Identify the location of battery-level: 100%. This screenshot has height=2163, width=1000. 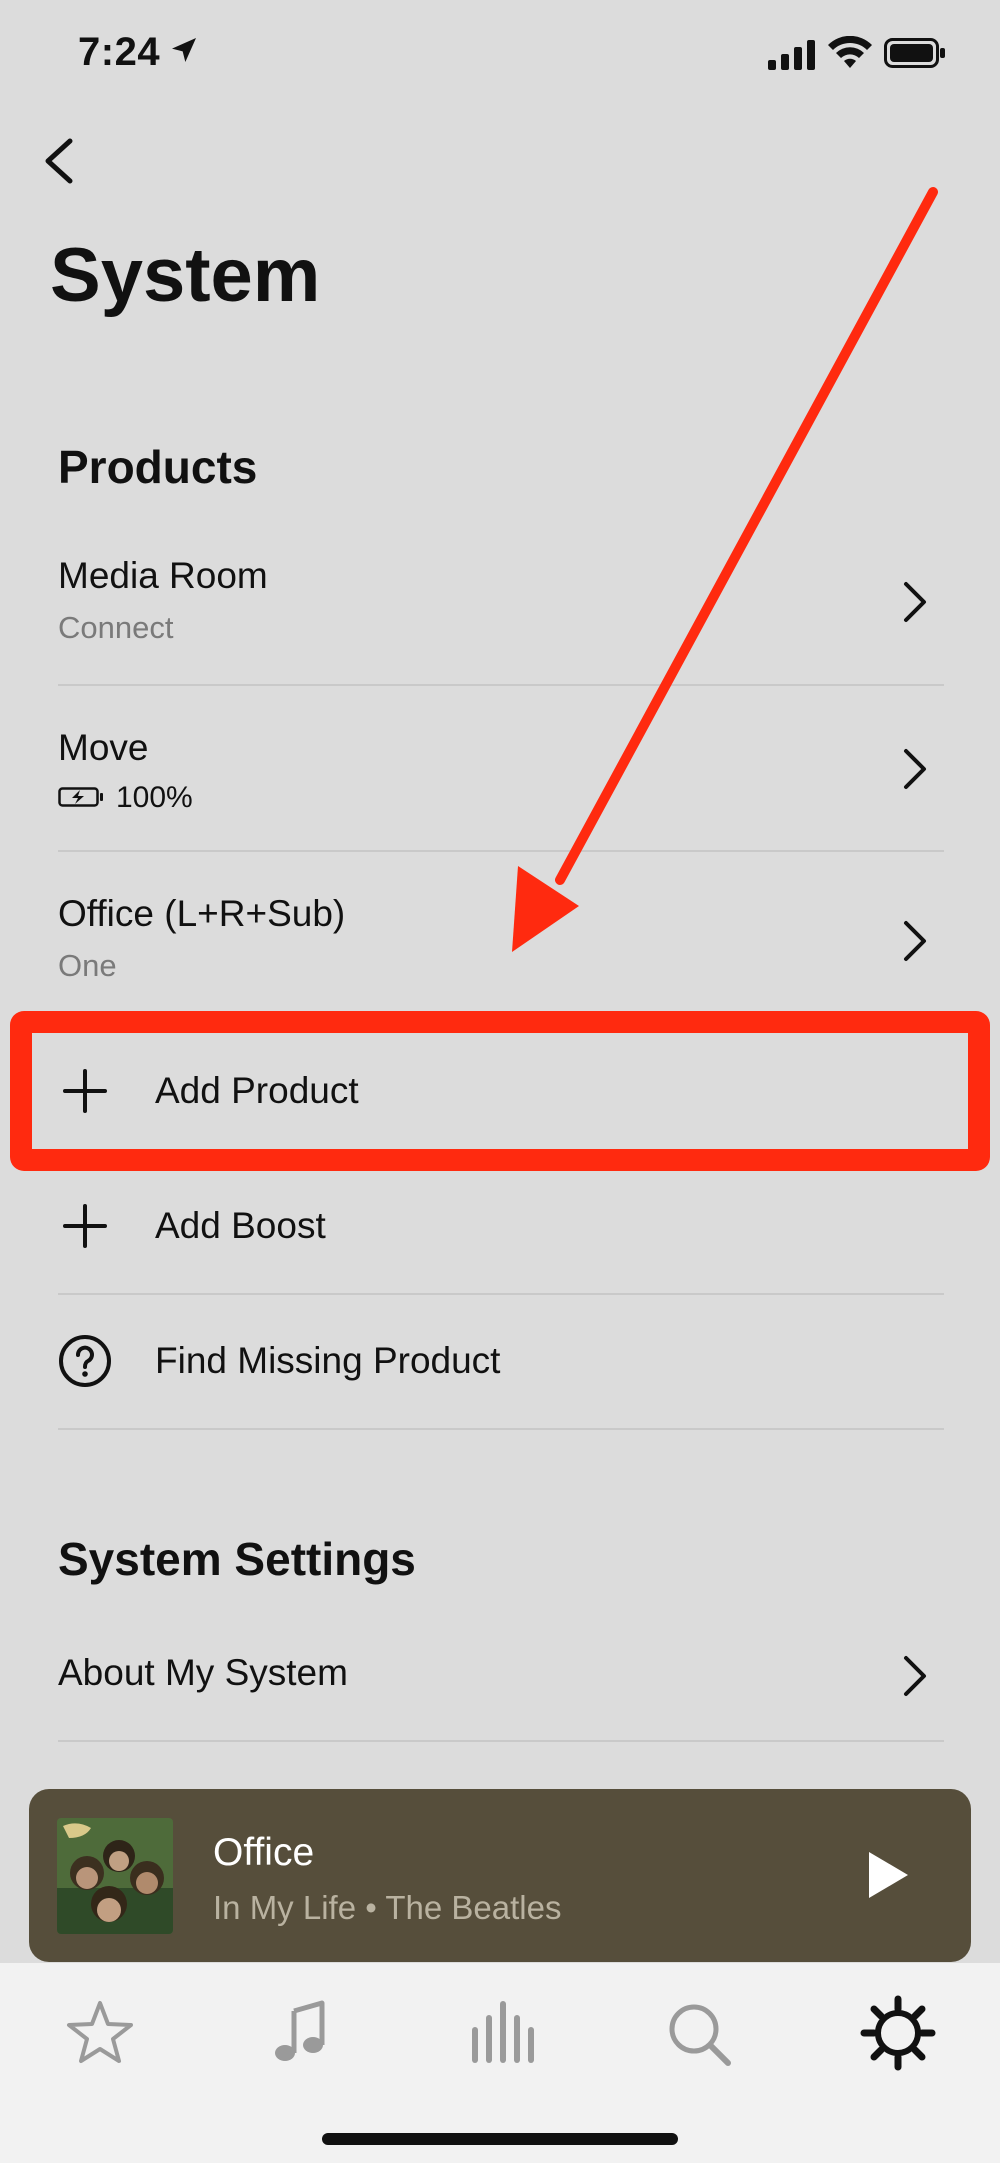
(154, 797).